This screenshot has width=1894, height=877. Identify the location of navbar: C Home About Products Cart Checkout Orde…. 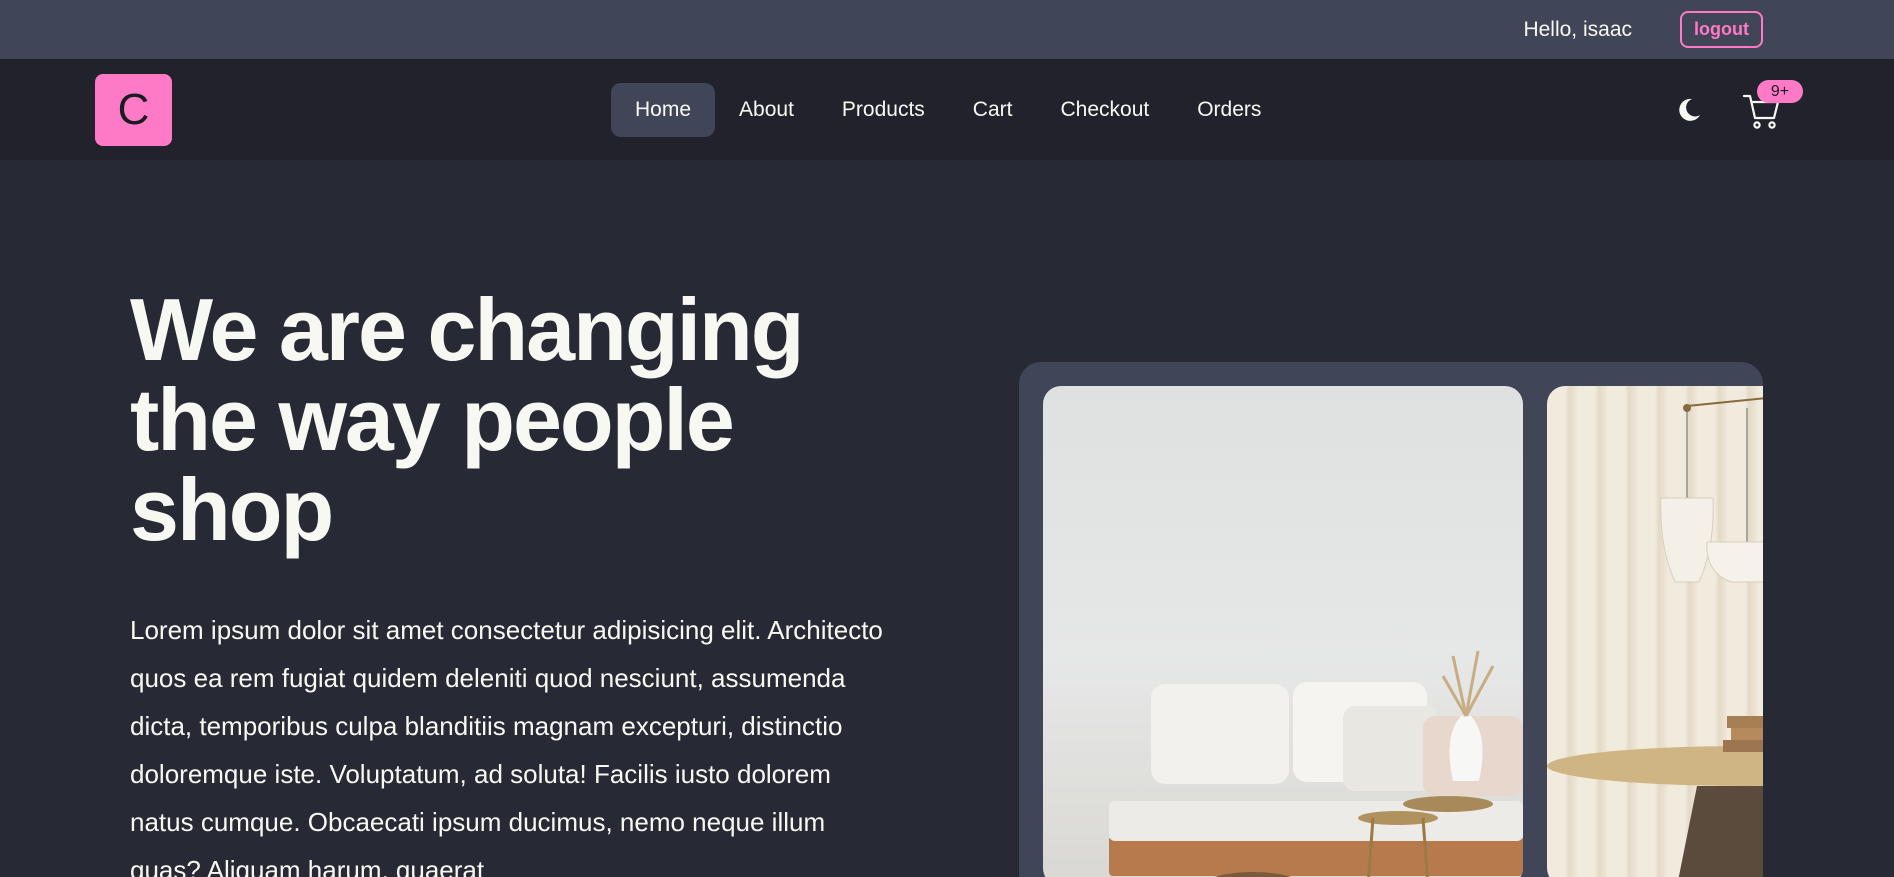
(947, 109).